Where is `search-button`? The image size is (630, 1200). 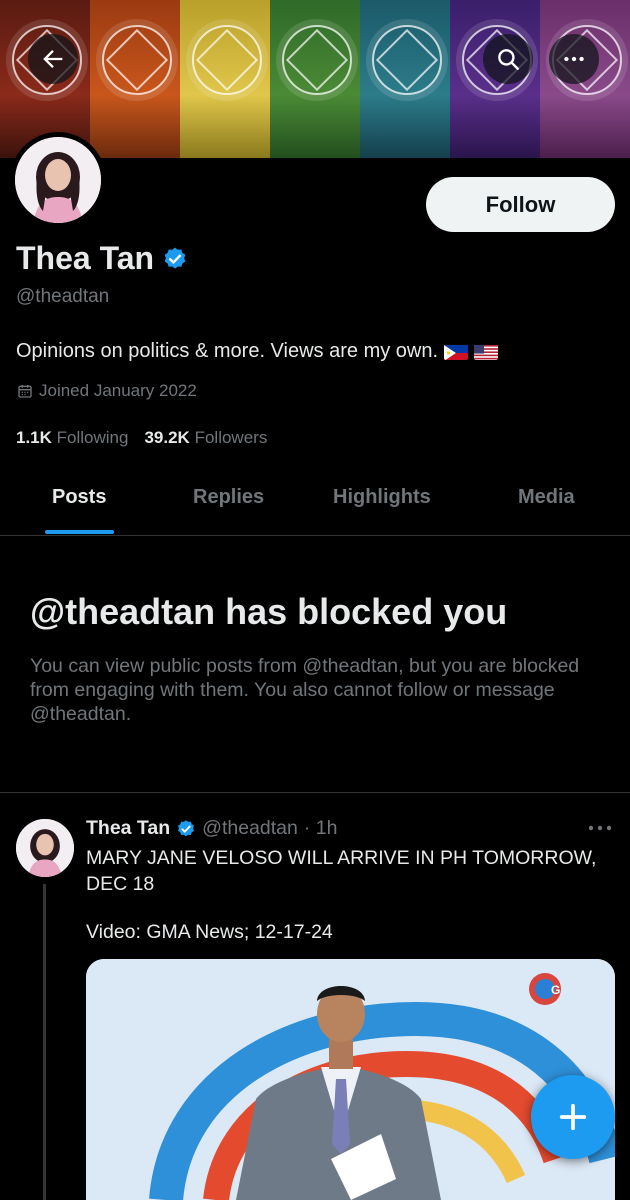 search-button is located at coordinates (508, 59).